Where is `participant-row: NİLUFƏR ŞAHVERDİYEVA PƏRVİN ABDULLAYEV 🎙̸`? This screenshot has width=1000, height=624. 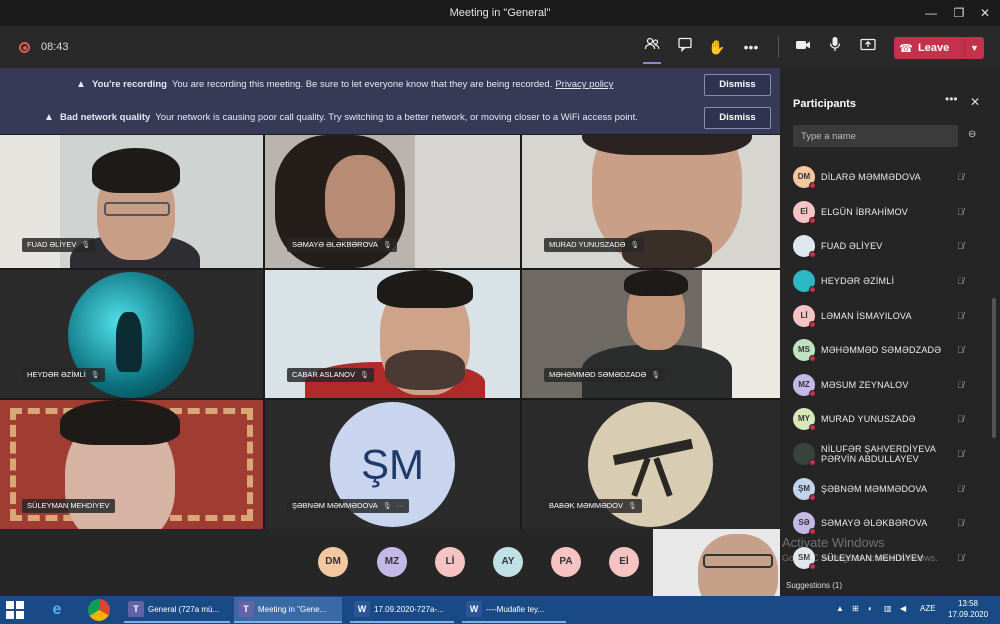
participant-row: NİLUFƏR ŞAHVERDİYEVA PƏRVİN ABDULLAYEV 🎙̸ is located at coordinates (884, 454).